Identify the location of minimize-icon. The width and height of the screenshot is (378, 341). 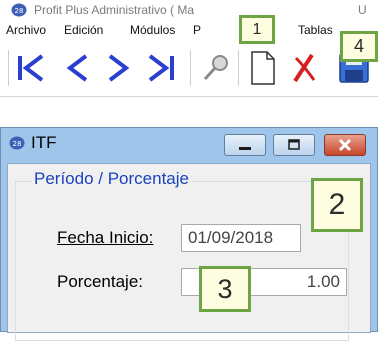
(245, 148).